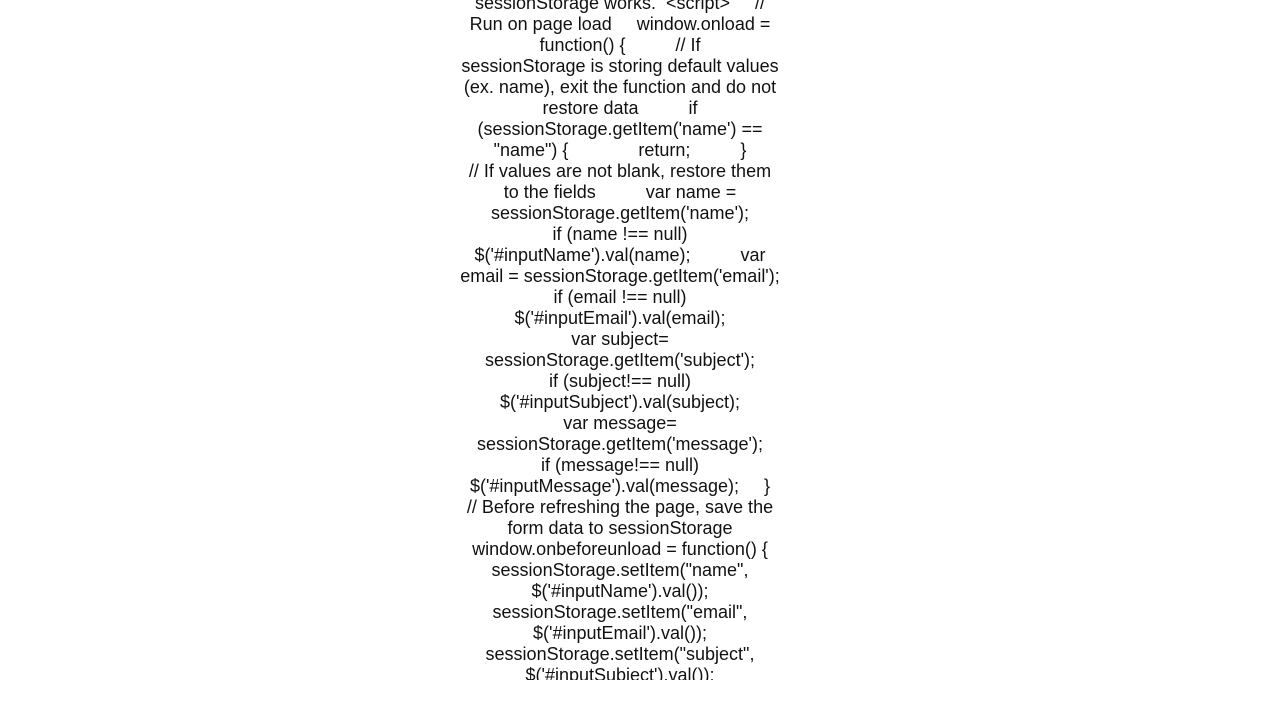 Image resolution: width=1280 pixels, height=720 pixels. Describe the element at coordinates (620, 297) in the screenshot. I see `text-line: if (email !== null)` at that location.